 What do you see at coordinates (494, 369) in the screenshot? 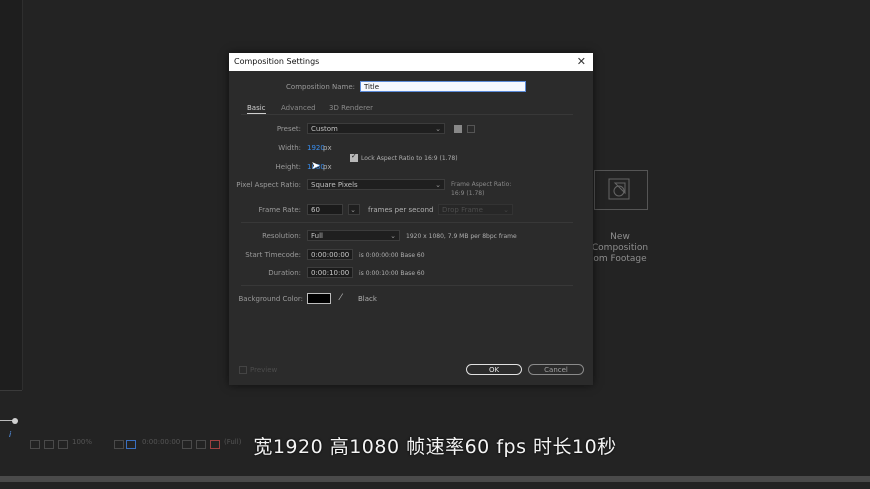
I see `ok-button: OK` at bounding box center [494, 369].